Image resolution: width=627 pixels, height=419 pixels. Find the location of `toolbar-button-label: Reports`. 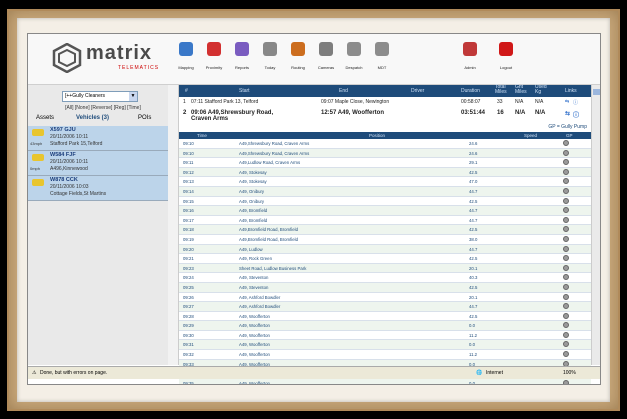

toolbar-button-label: Reports is located at coordinates (241, 67).